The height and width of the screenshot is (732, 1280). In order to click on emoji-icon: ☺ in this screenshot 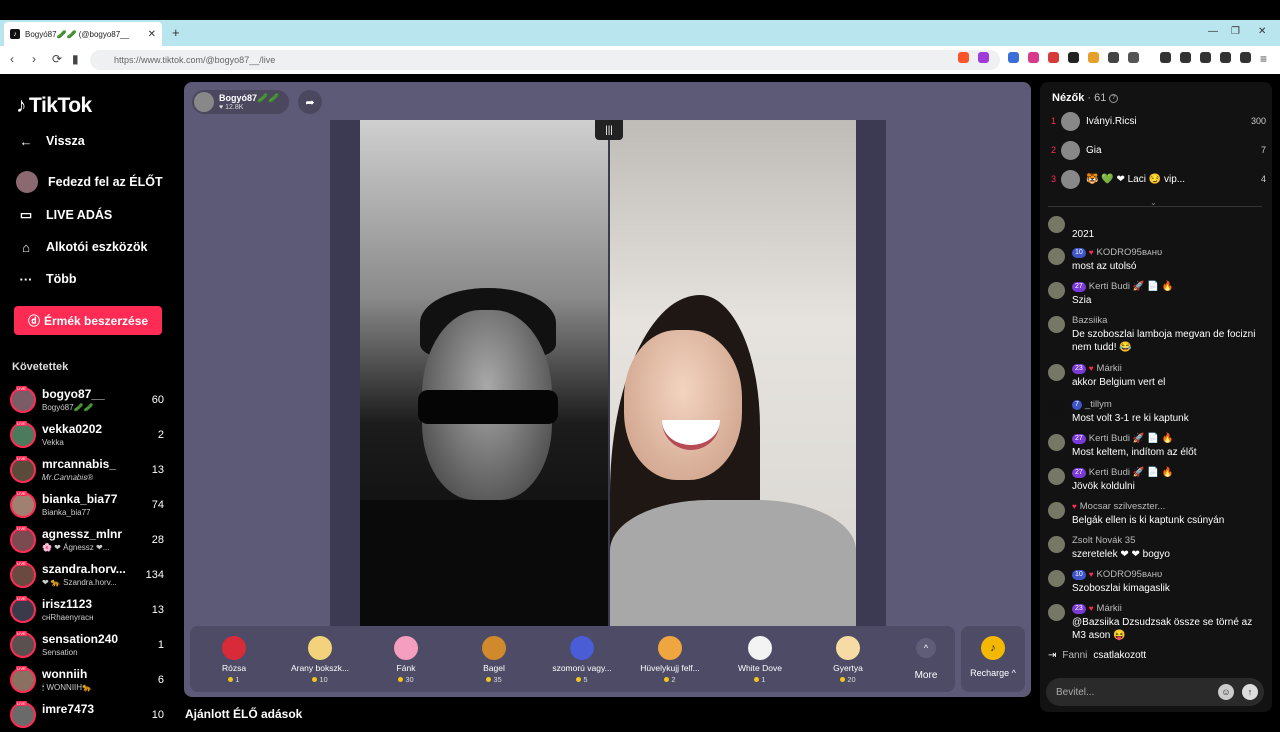, I will do `click(1226, 692)`.